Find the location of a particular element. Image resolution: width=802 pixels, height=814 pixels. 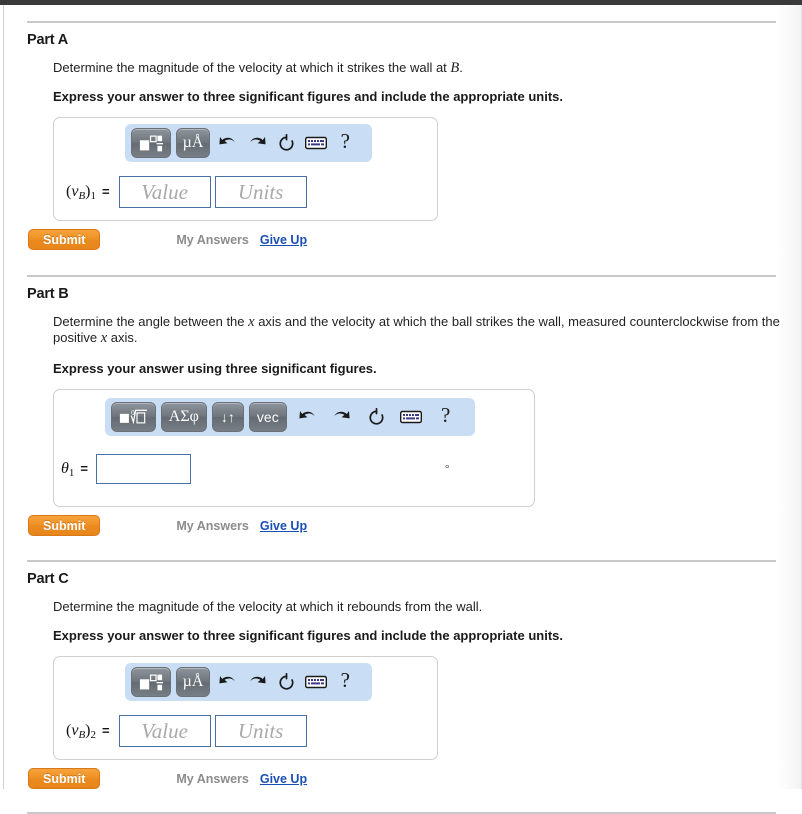

part-b-action-row: Submit My Answers Give Up is located at coordinates (415, 525).